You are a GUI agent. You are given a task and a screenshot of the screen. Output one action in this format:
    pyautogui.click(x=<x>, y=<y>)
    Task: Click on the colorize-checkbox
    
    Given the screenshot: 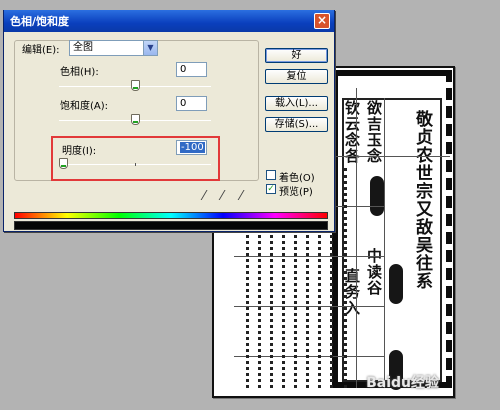 What is the action you would take?
    pyautogui.click(x=271, y=175)
    